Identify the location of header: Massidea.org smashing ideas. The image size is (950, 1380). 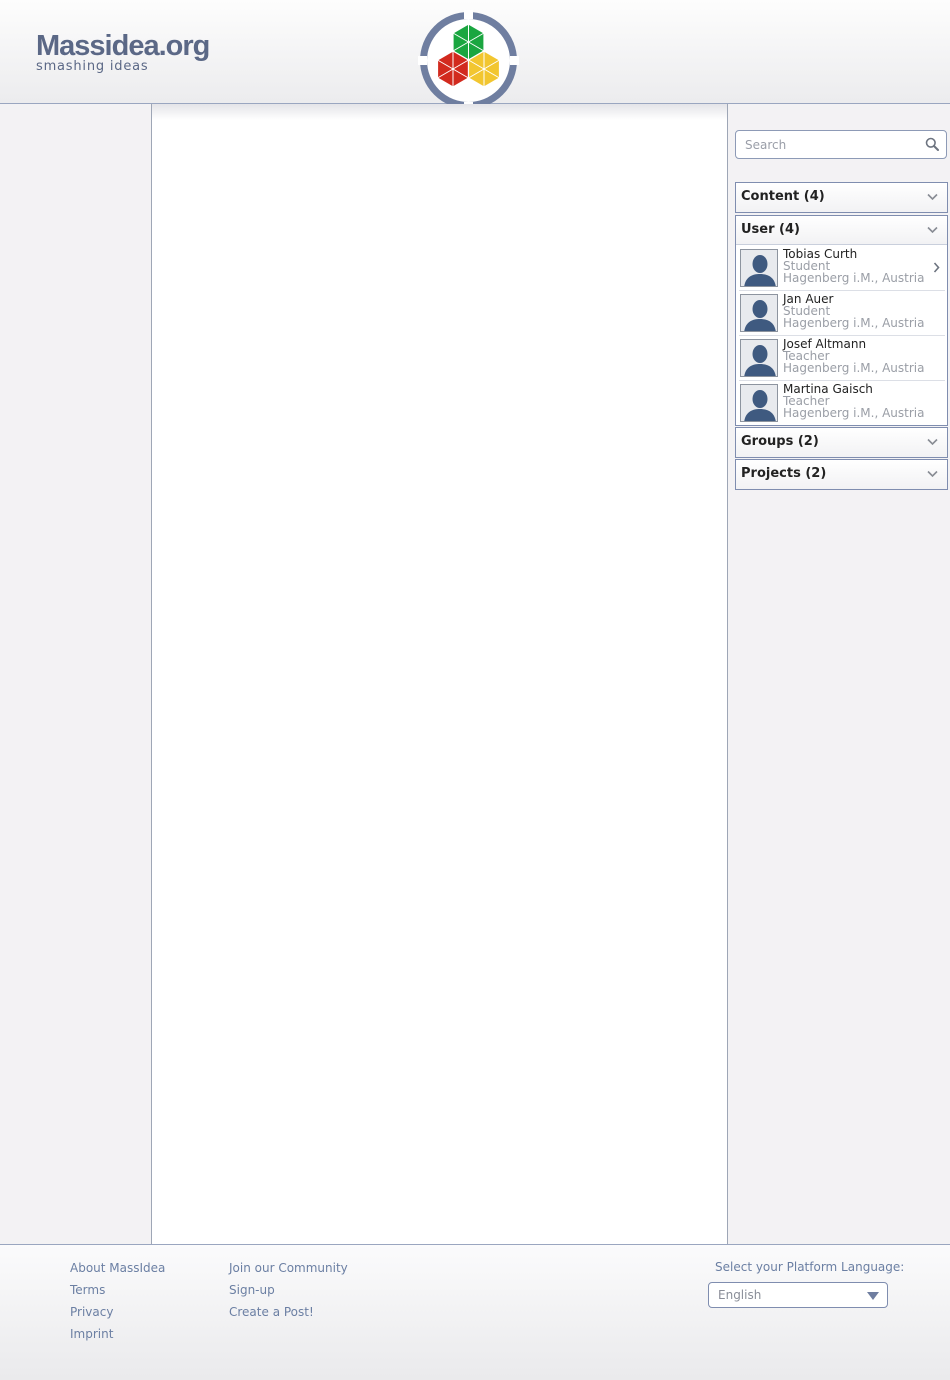
(475, 55).